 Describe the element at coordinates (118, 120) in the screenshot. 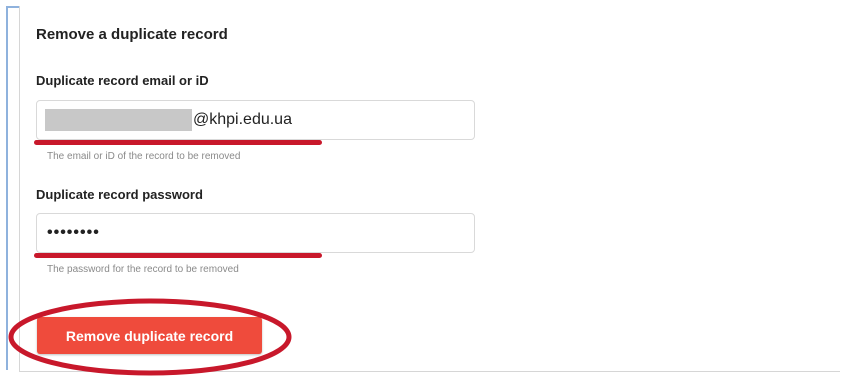

I see `redacted-text` at that location.